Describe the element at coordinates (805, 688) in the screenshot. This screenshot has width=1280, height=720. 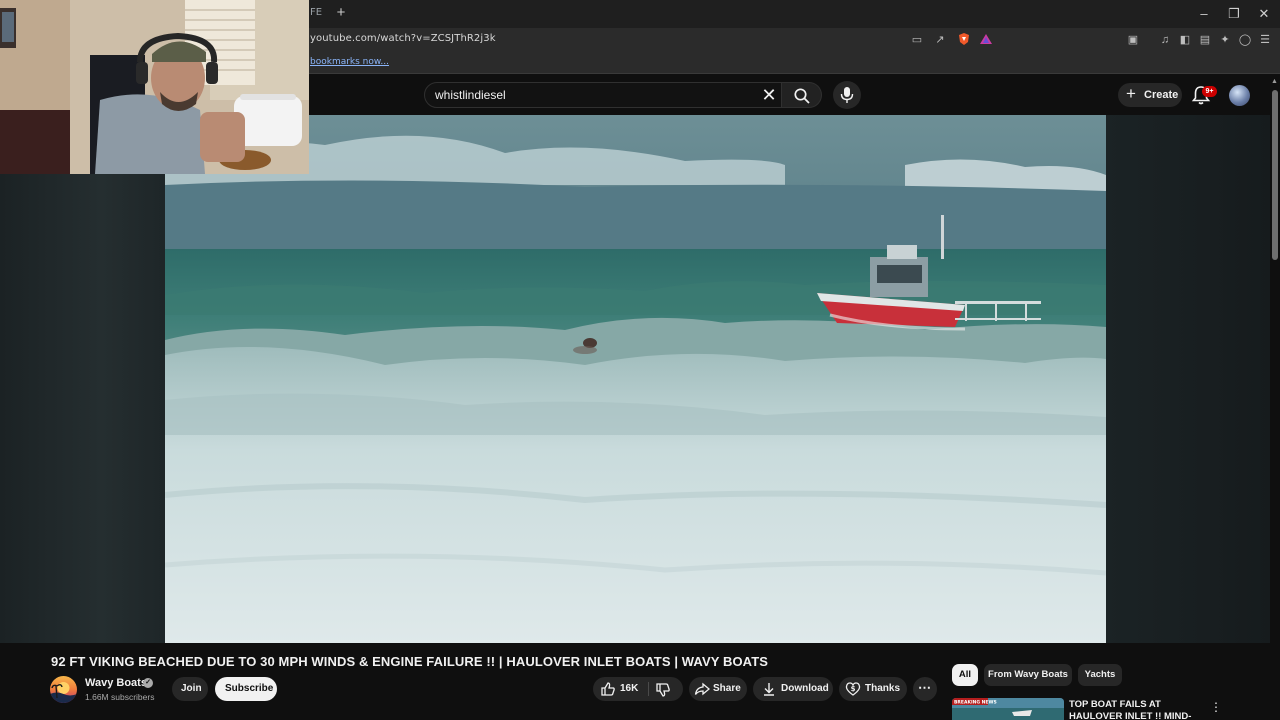
I see `download-label: Download` at that location.